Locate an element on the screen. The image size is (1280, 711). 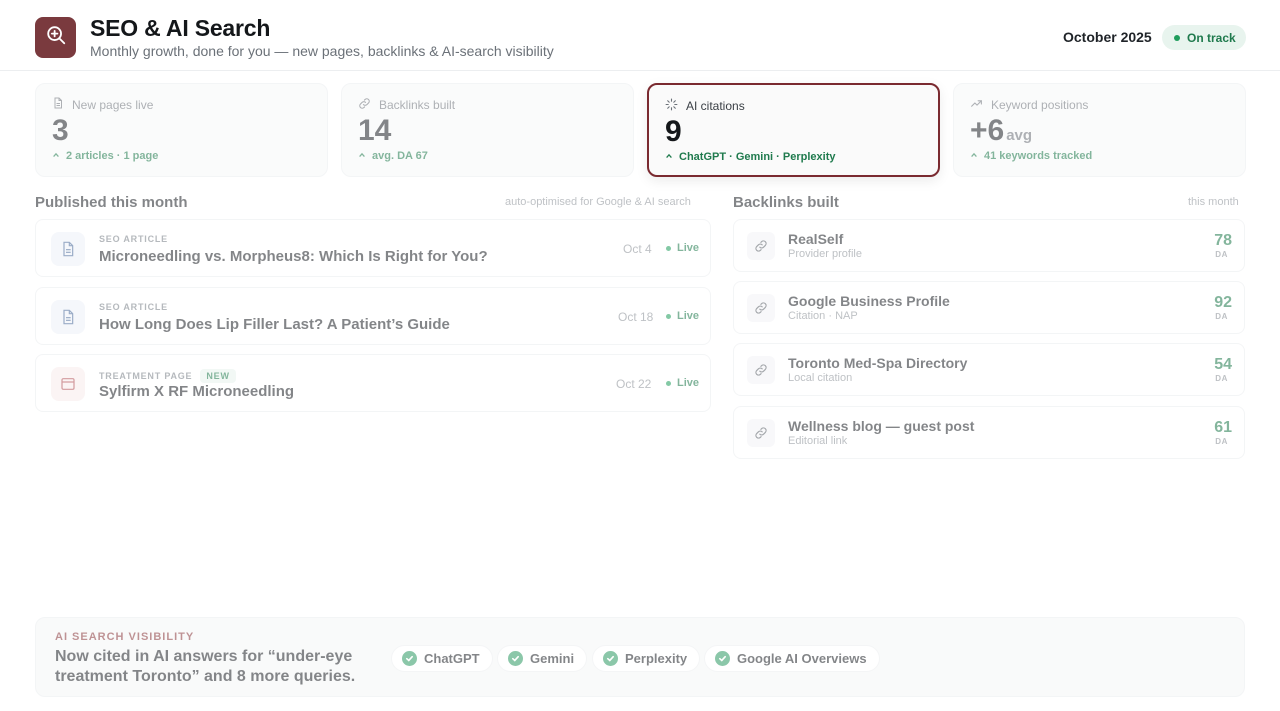
trend-up-icon is located at coordinates (980, 105).